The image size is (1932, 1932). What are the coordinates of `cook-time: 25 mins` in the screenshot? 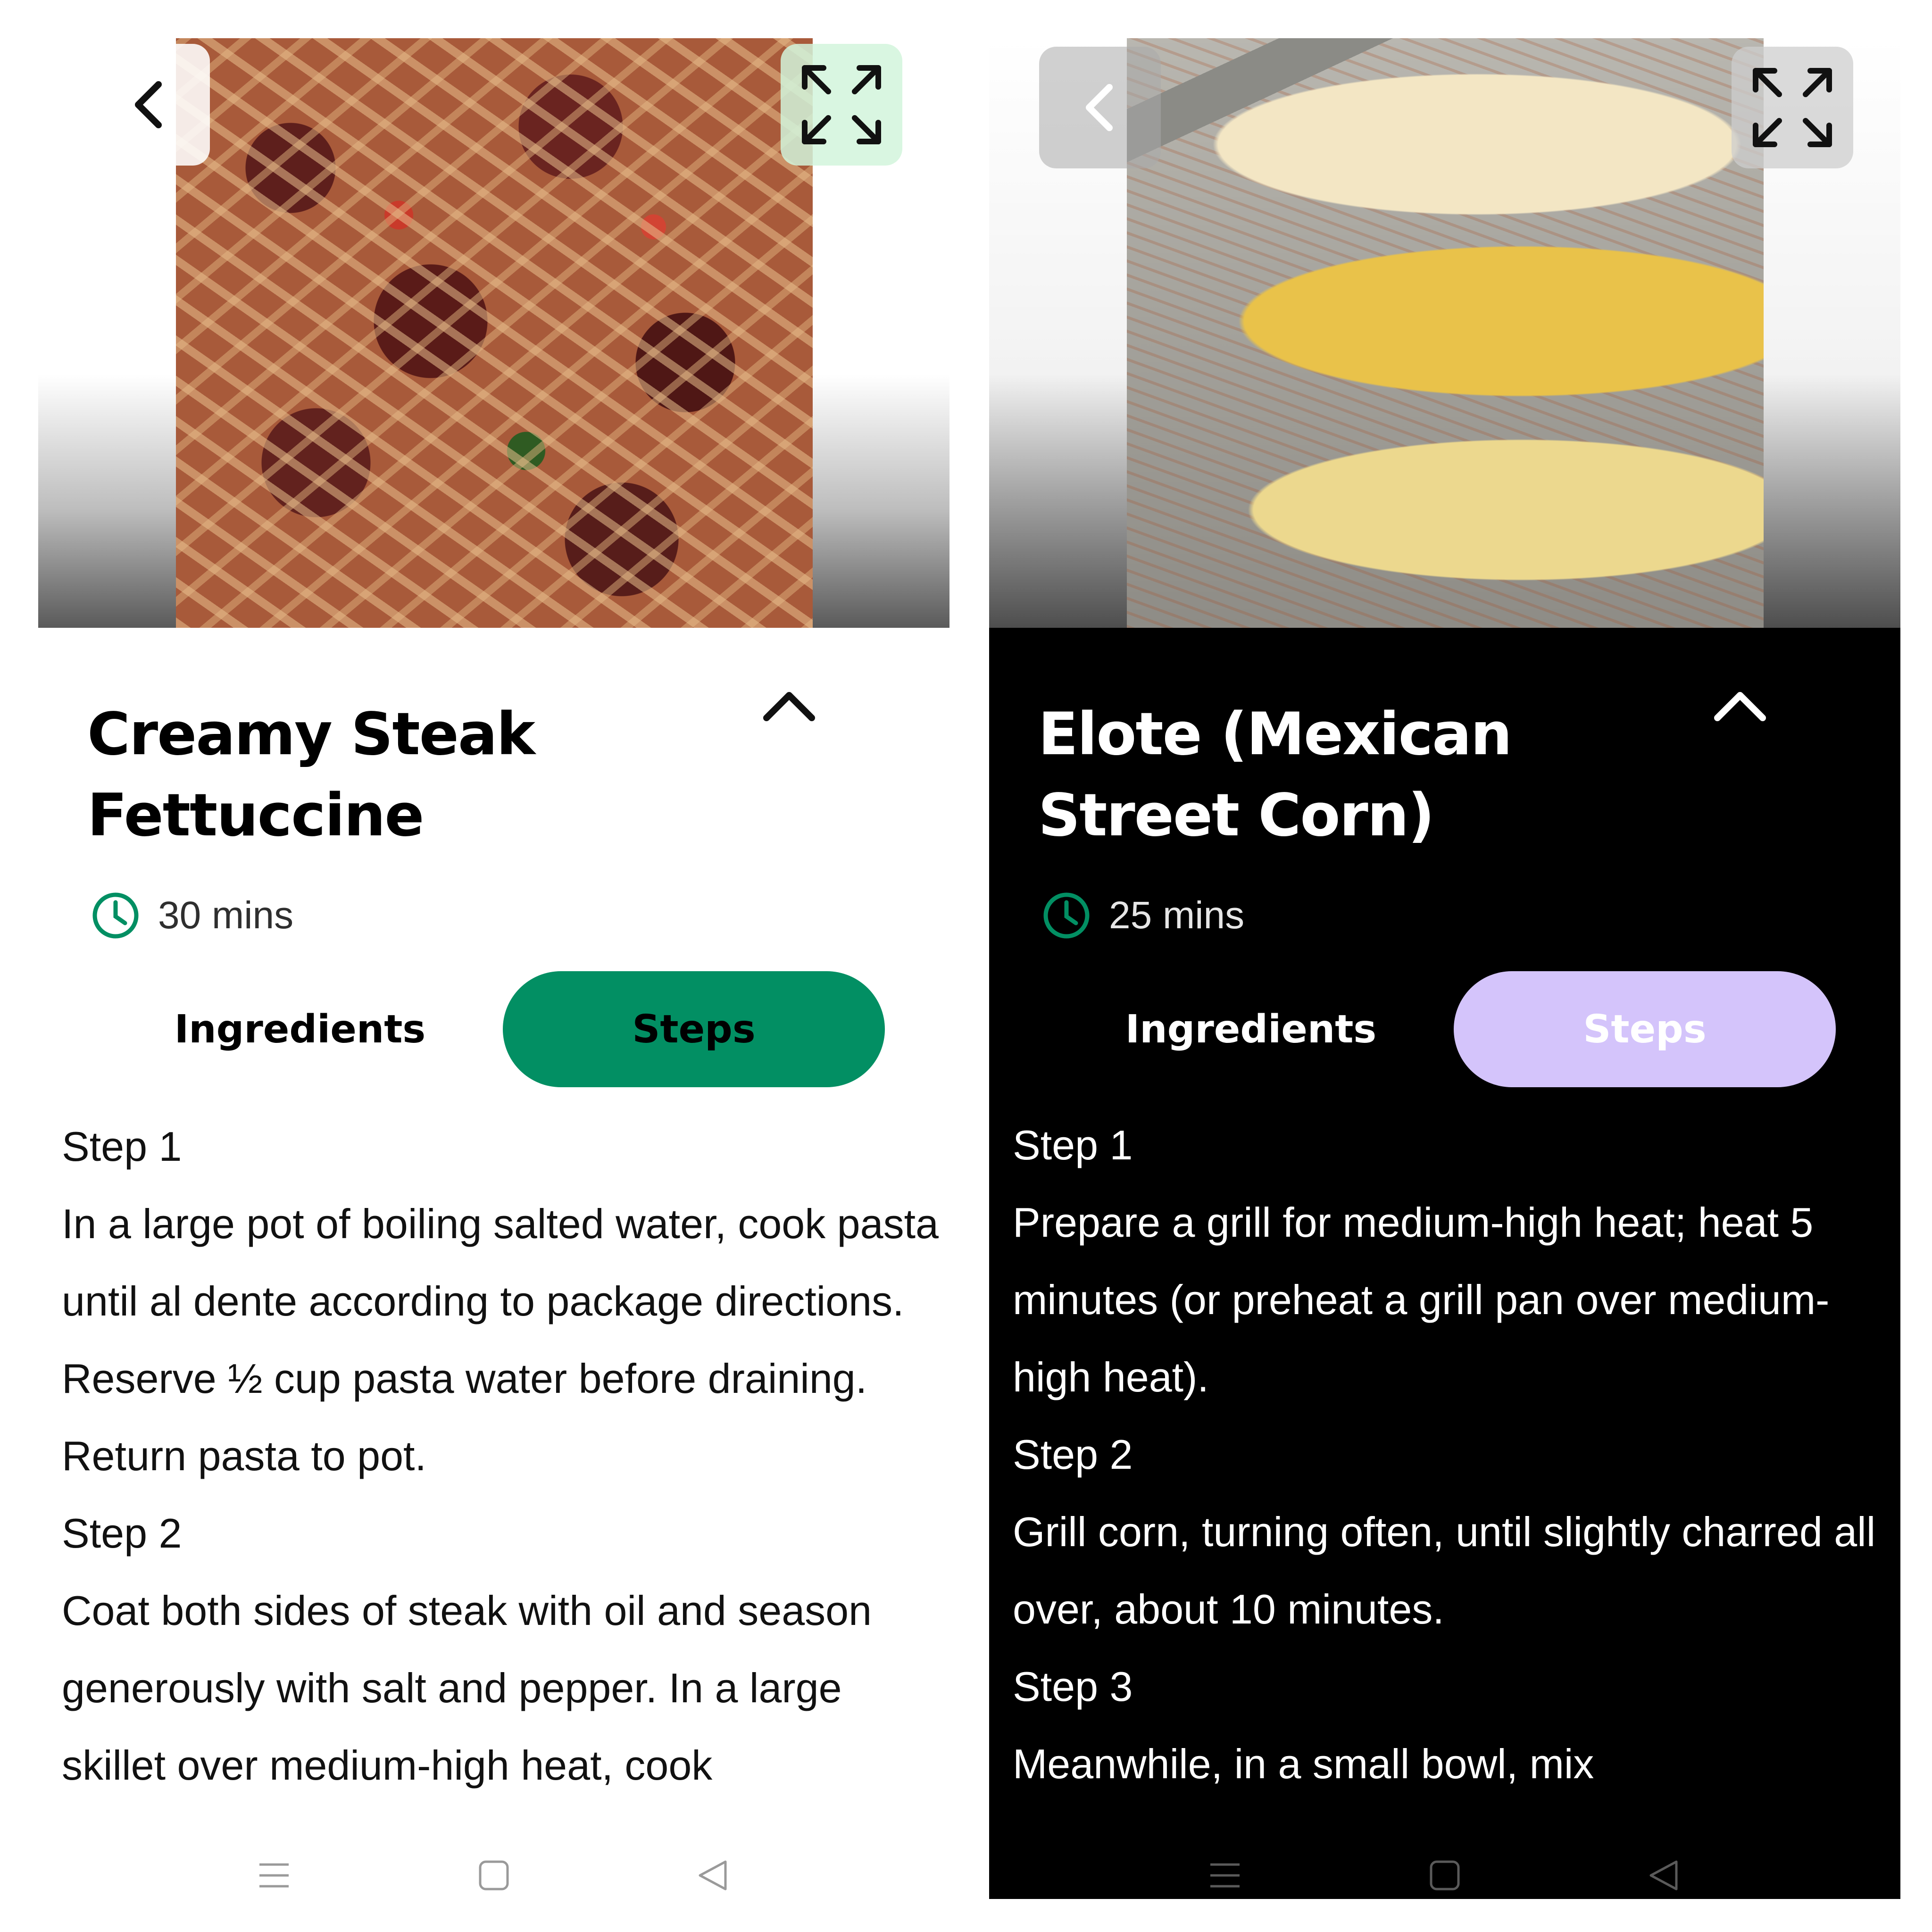 It's located at (1141, 915).